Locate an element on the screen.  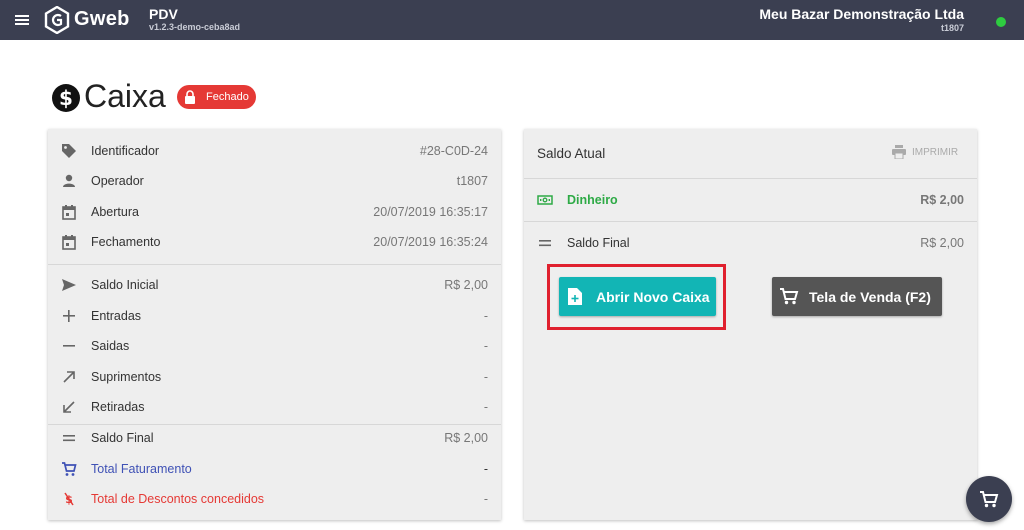
app-logo: Gweb is located at coordinates (89, 20).